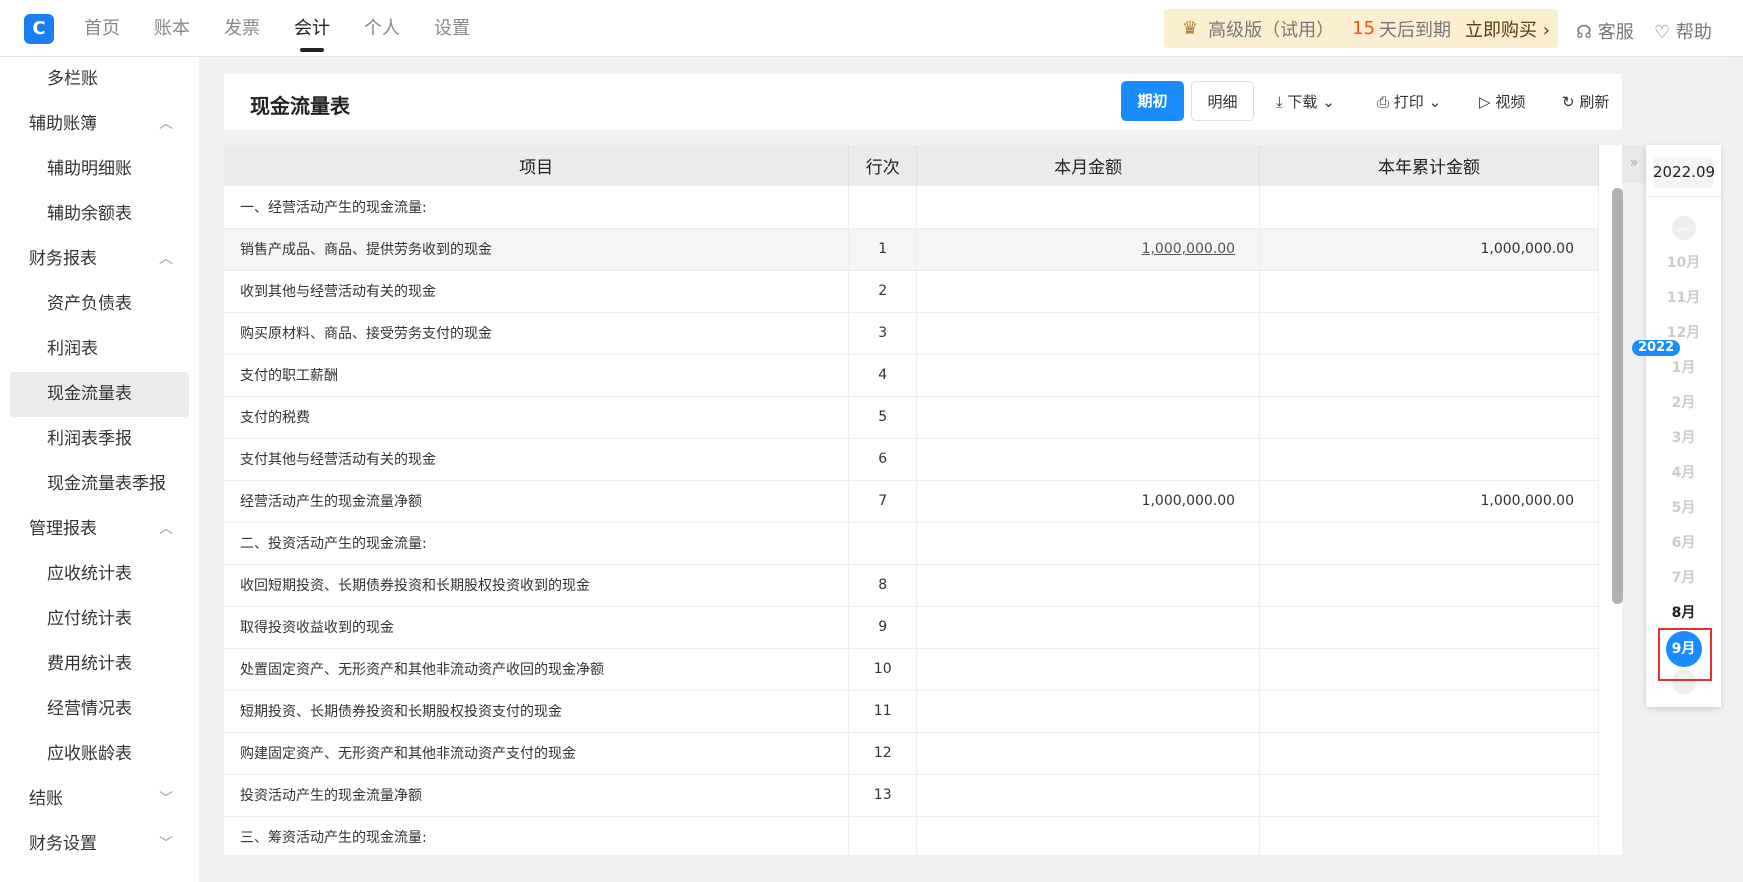  Describe the element at coordinates (99, 529) in the screenshot. I see `sidebar-item: 管理报表 ︿` at that location.